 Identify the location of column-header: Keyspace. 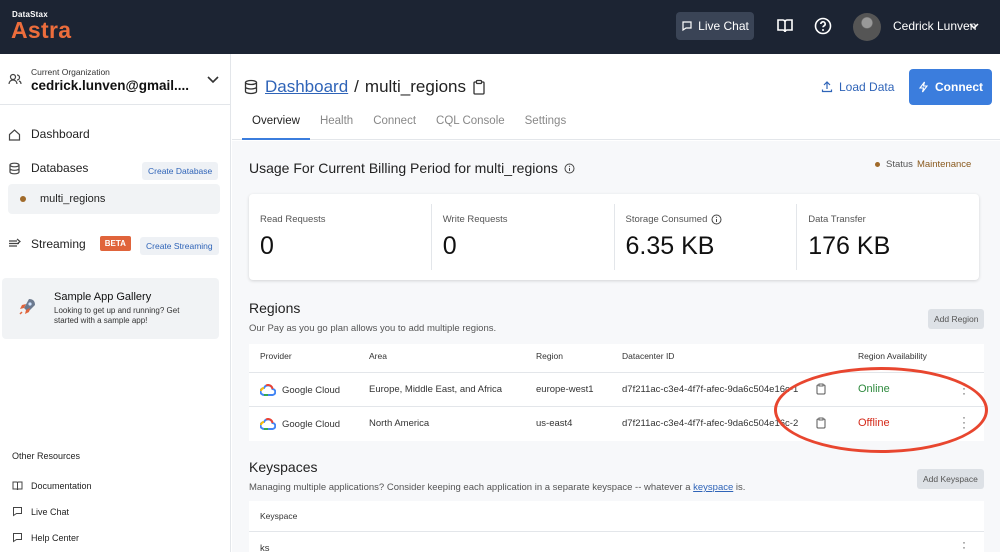
(279, 516).